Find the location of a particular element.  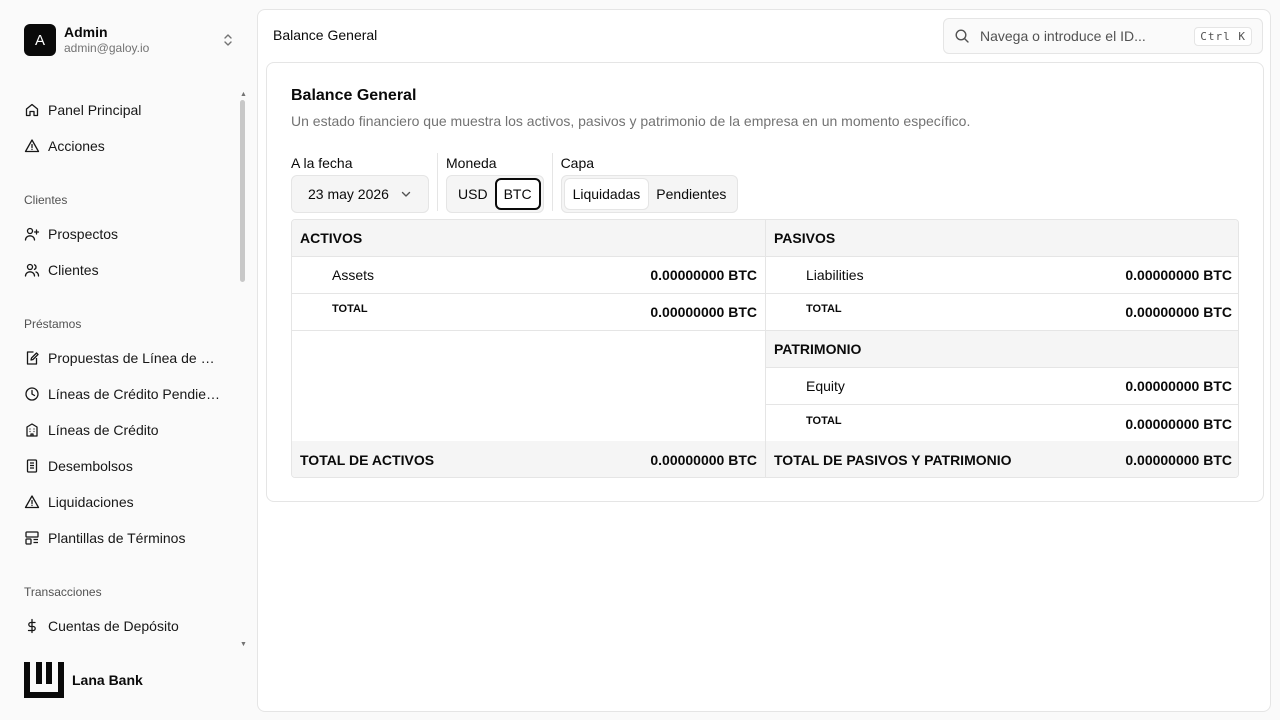

sidebar-item-label: Panel Principal is located at coordinates (95, 110).